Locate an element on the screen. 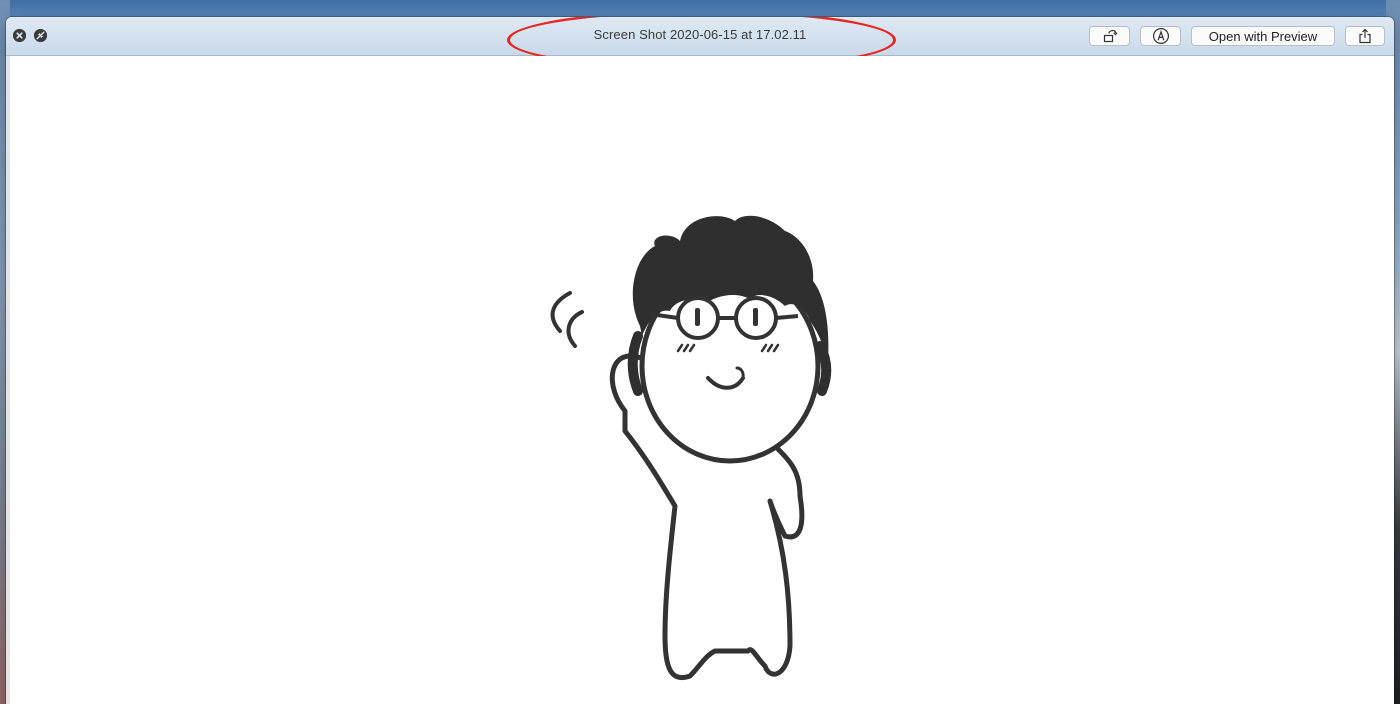 The width and height of the screenshot is (1400, 704). share-button is located at coordinates (1365, 36).